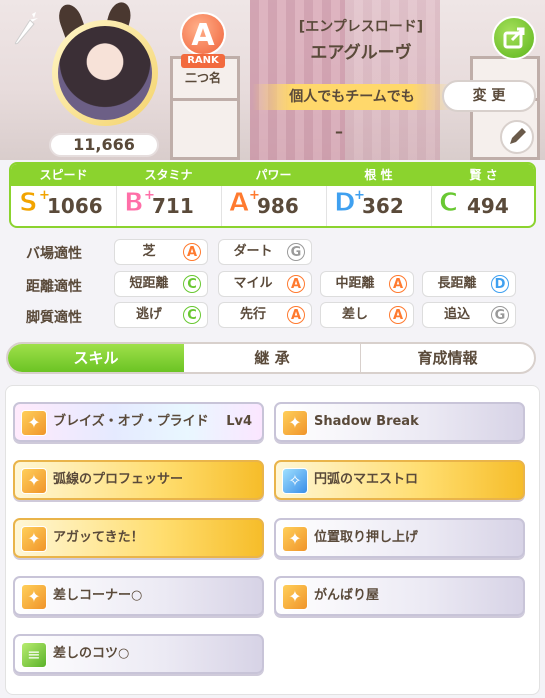 This screenshot has width=545, height=698. I want to click on epithet-title: [エンプレスロード], so click(361, 27).